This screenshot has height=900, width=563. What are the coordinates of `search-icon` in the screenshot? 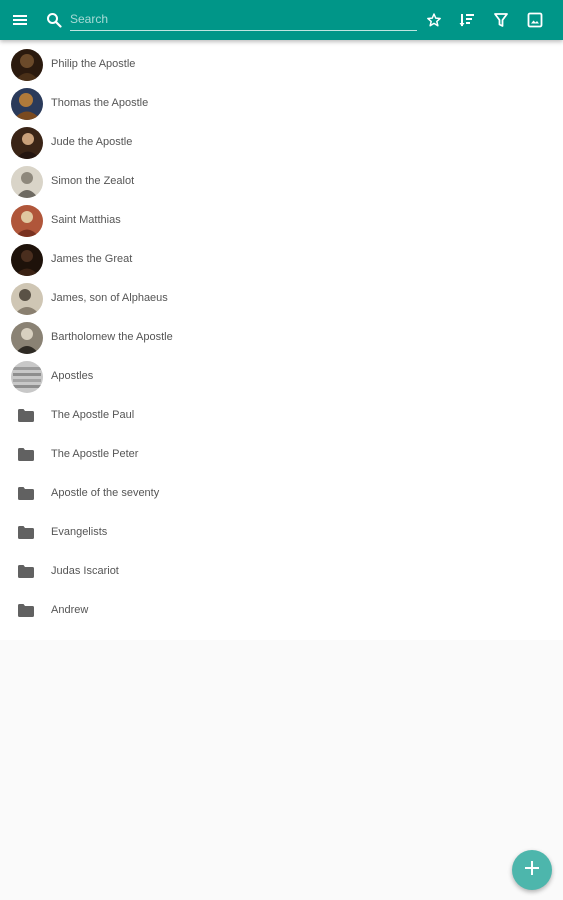 It's located at (54, 20).